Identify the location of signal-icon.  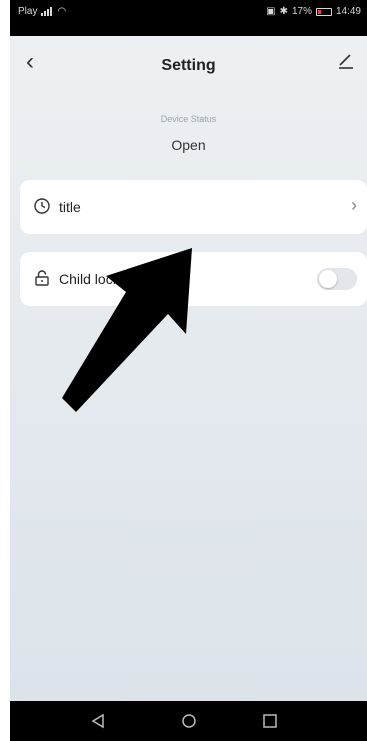
(47, 11).